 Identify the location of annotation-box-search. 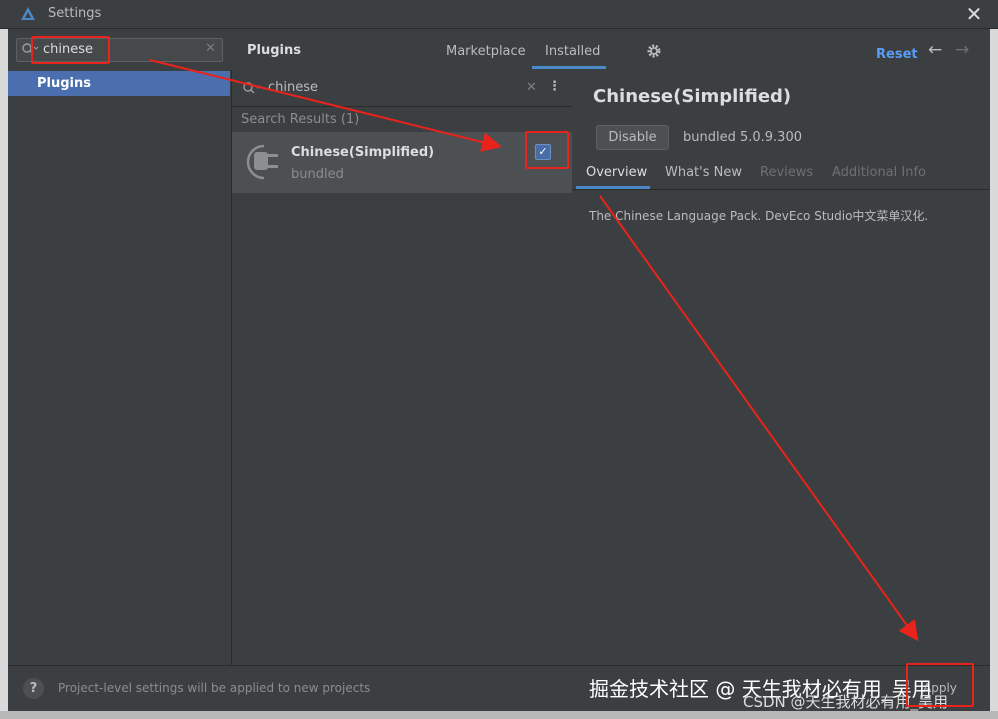
(70, 50).